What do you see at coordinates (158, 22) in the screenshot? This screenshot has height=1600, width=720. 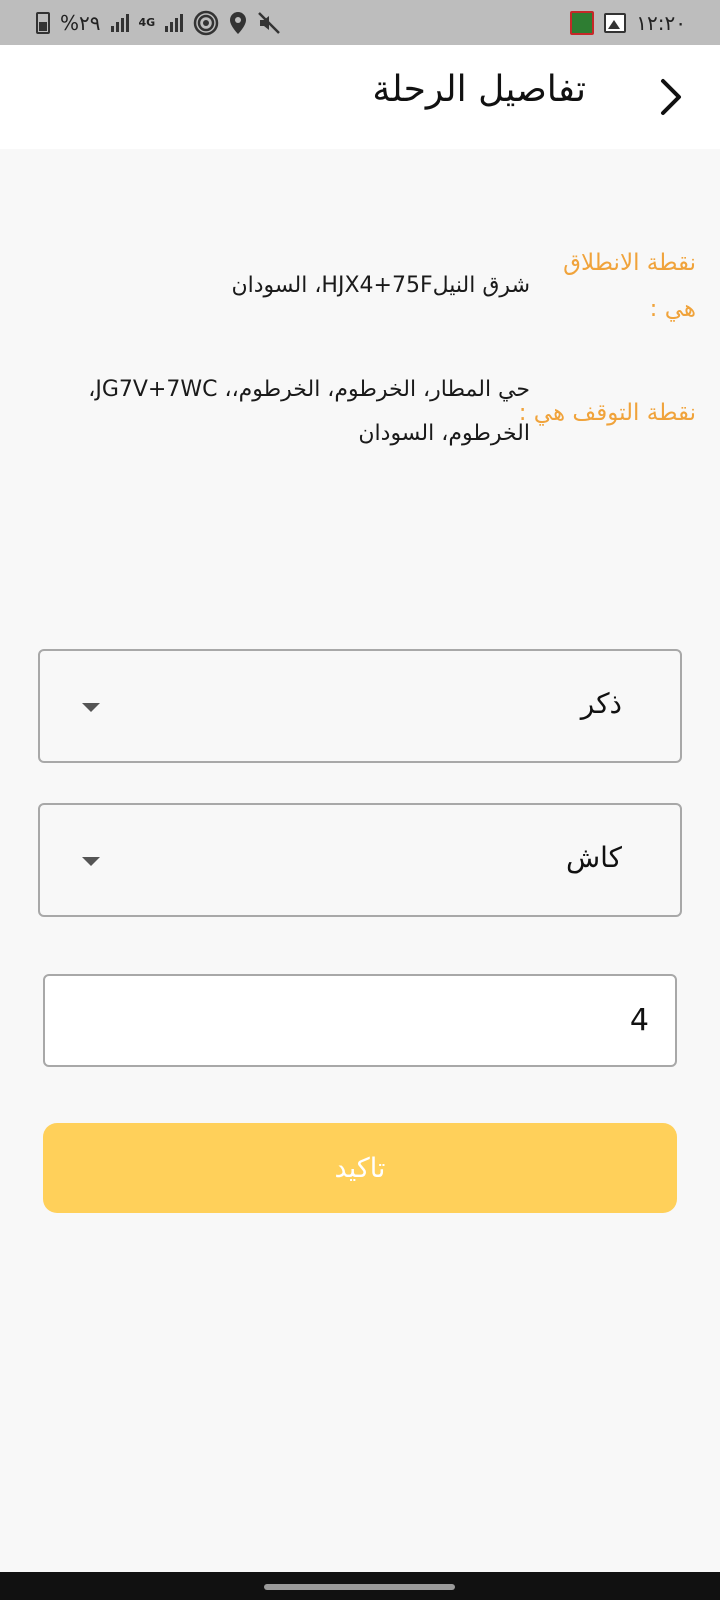 I see `status-left-group: %٢٩ 4G` at bounding box center [158, 22].